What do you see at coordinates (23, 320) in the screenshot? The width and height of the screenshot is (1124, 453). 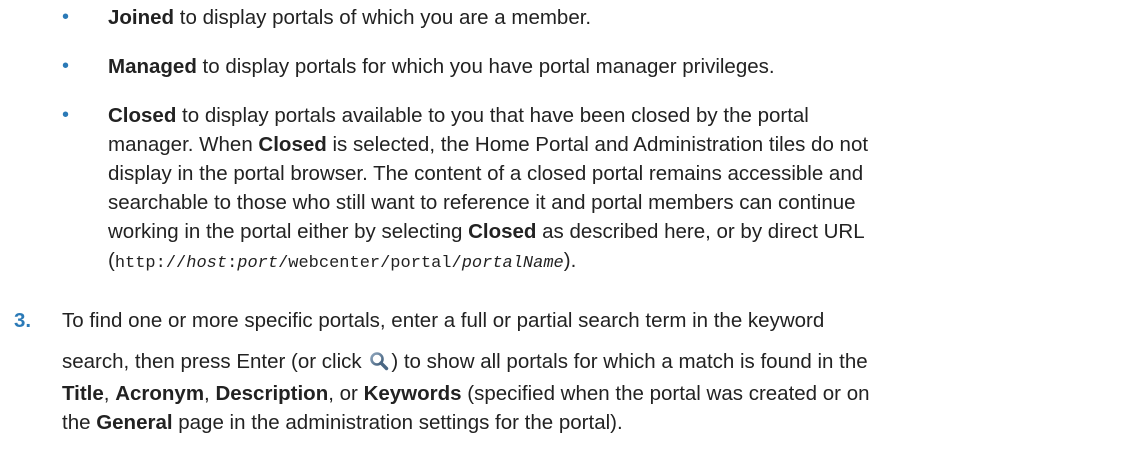 I see `step-number: 3.` at bounding box center [23, 320].